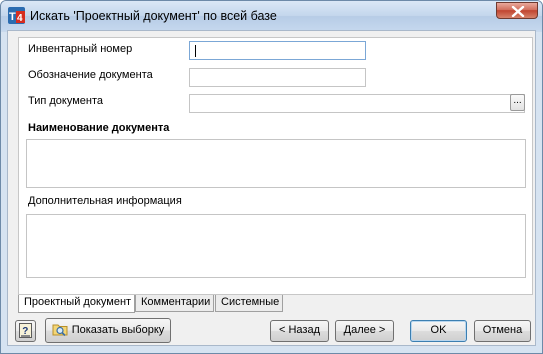 The height and width of the screenshot is (354, 543). I want to click on additional-info-label: Дополнительная информация, so click(105, 201).